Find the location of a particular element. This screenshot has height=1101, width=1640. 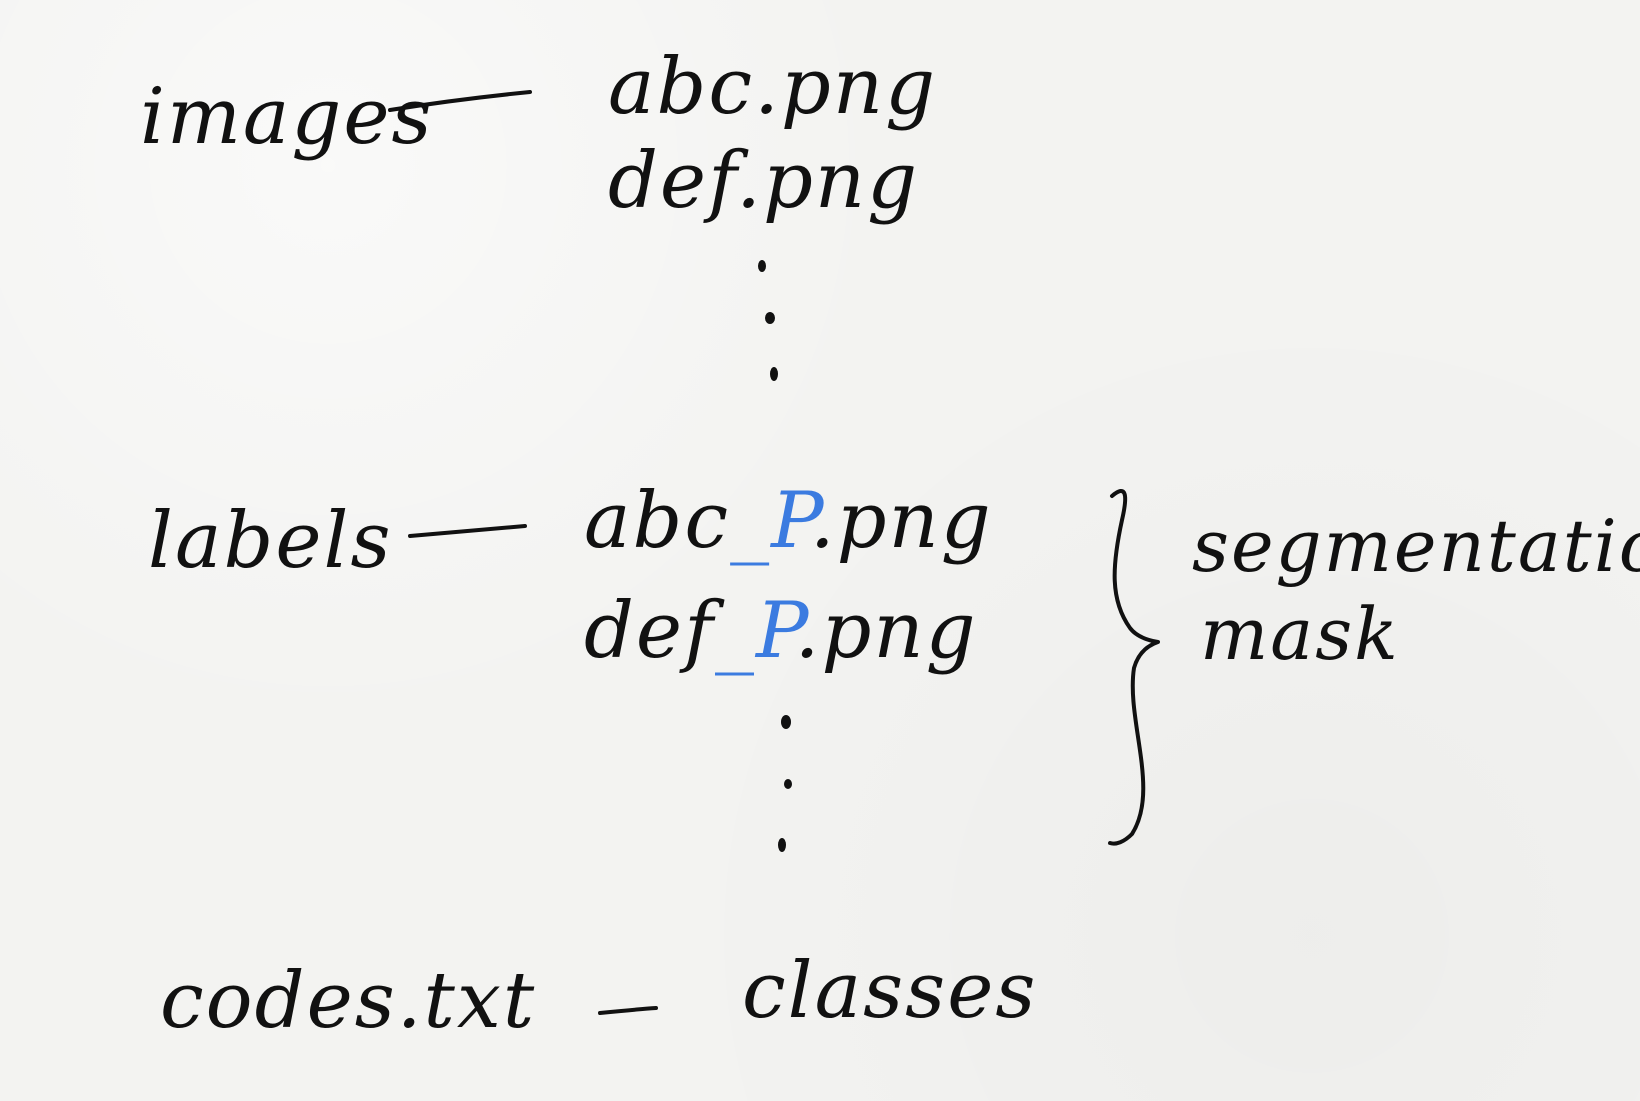

label-file-abc-ext: .png is located at coordinates (901, 521).